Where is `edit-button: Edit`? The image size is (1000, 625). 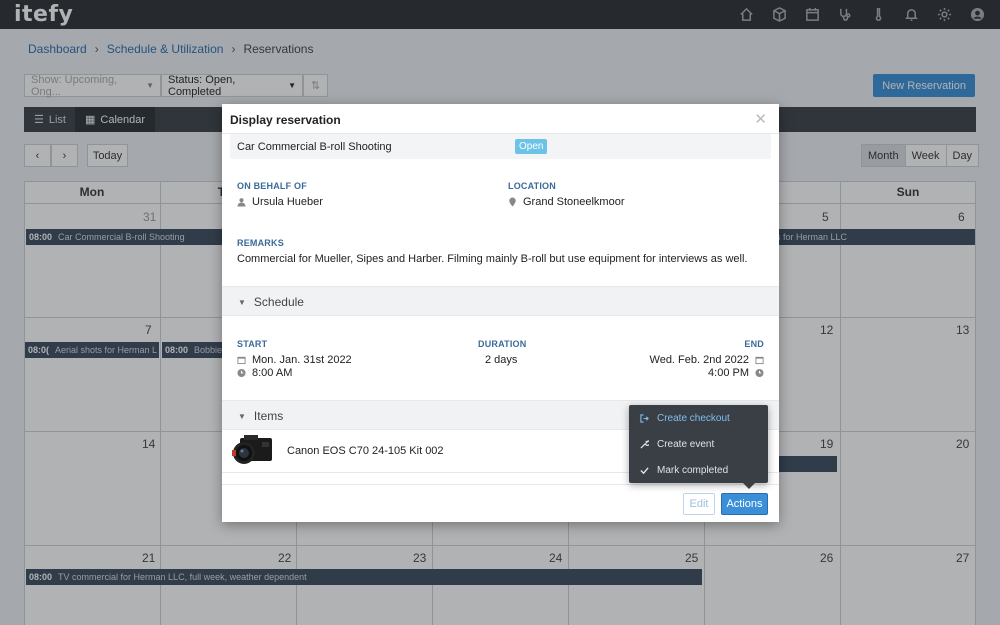 edit-button: Edit is located at coordinates (699, 504).